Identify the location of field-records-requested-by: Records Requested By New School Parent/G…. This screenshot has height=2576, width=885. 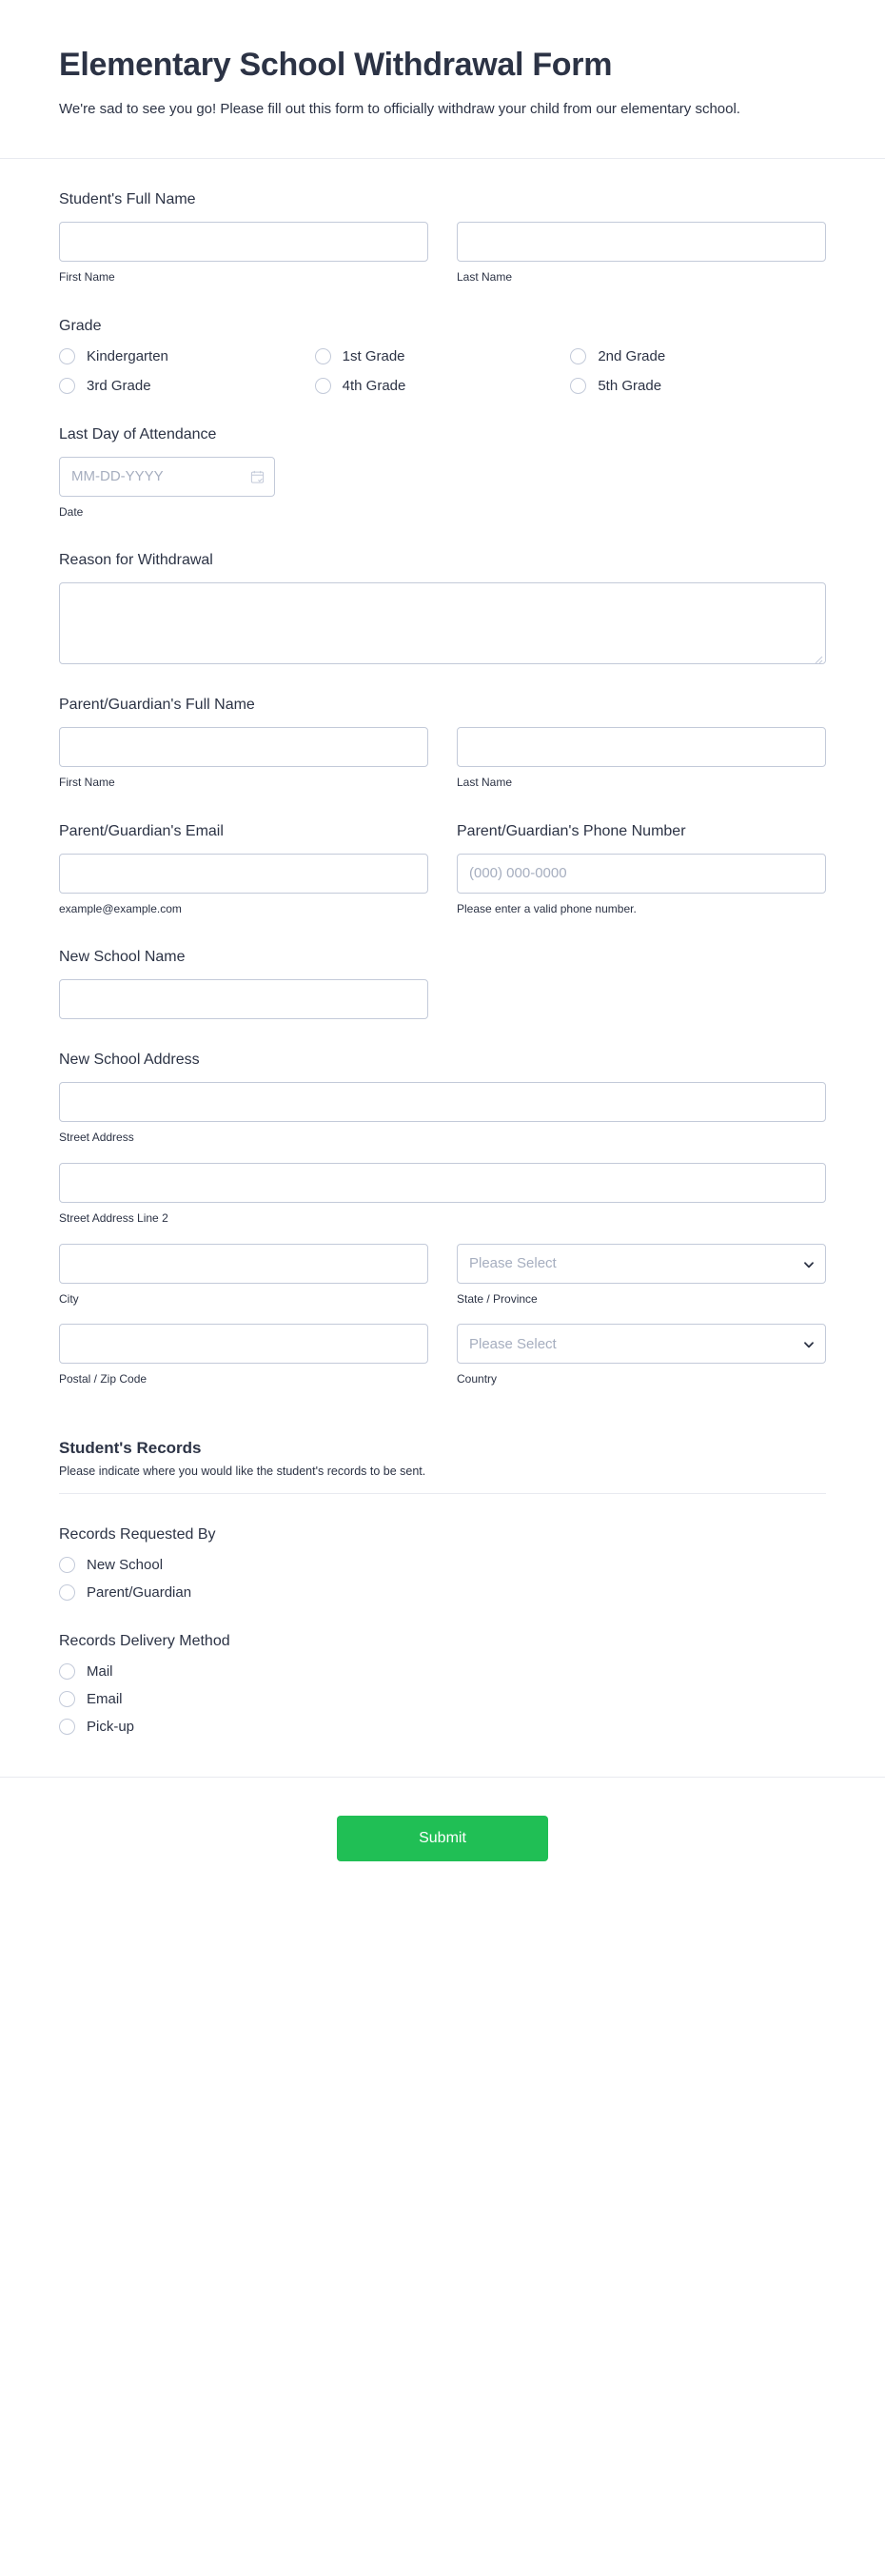
(443, 1548).